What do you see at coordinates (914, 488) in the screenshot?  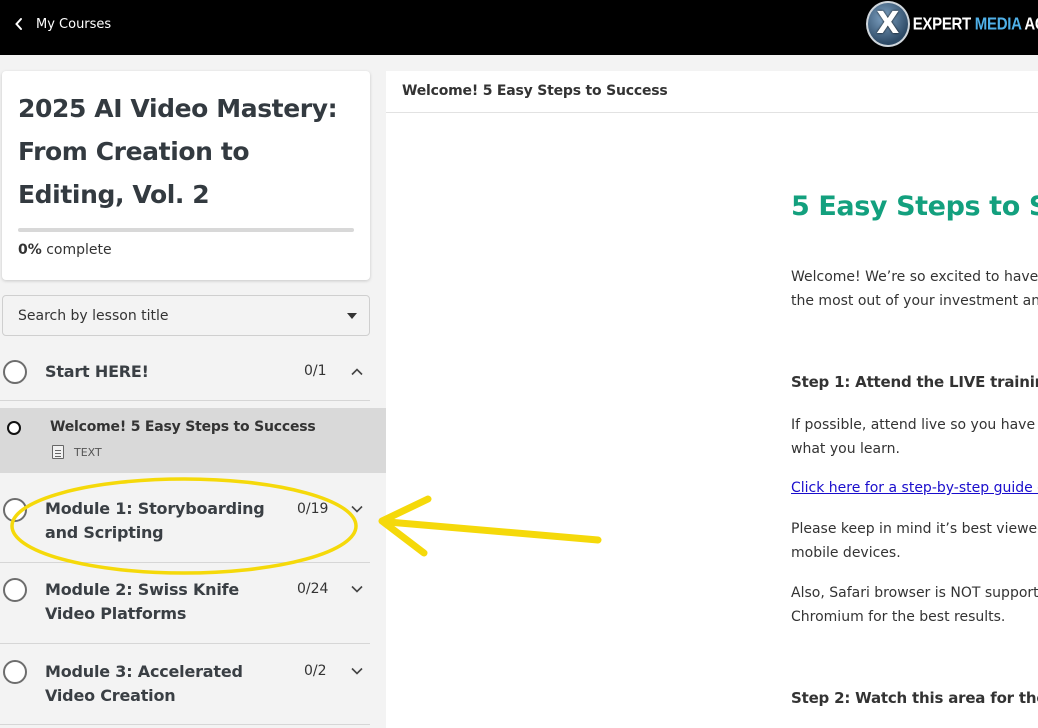 I see `step-by-step-guide-link: Click here for a step-by-step guide on` at bounding box center [914, 488].